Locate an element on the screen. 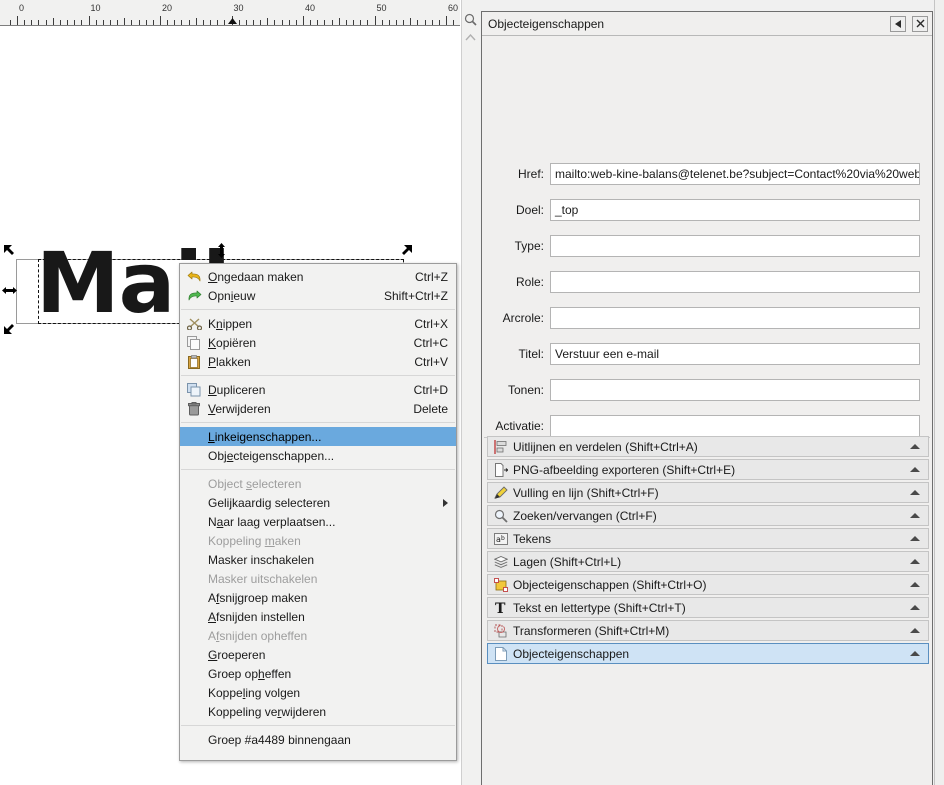 This screenshot has width=944, height=785. menu-item-label: Groep opheffen is located at coordinates (250, 673).